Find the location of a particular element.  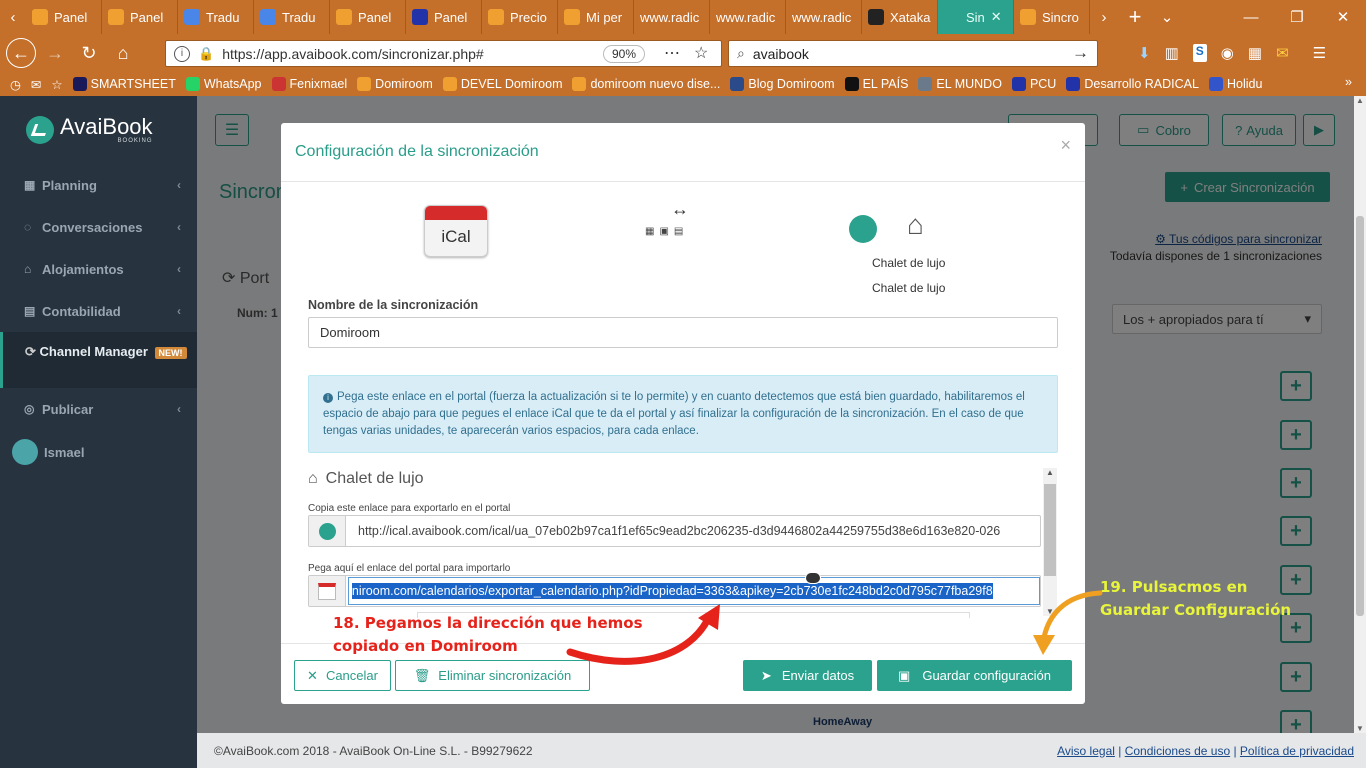

avaibook-logo: AvaiBook BOOKING is located at coordinates (98, 130).